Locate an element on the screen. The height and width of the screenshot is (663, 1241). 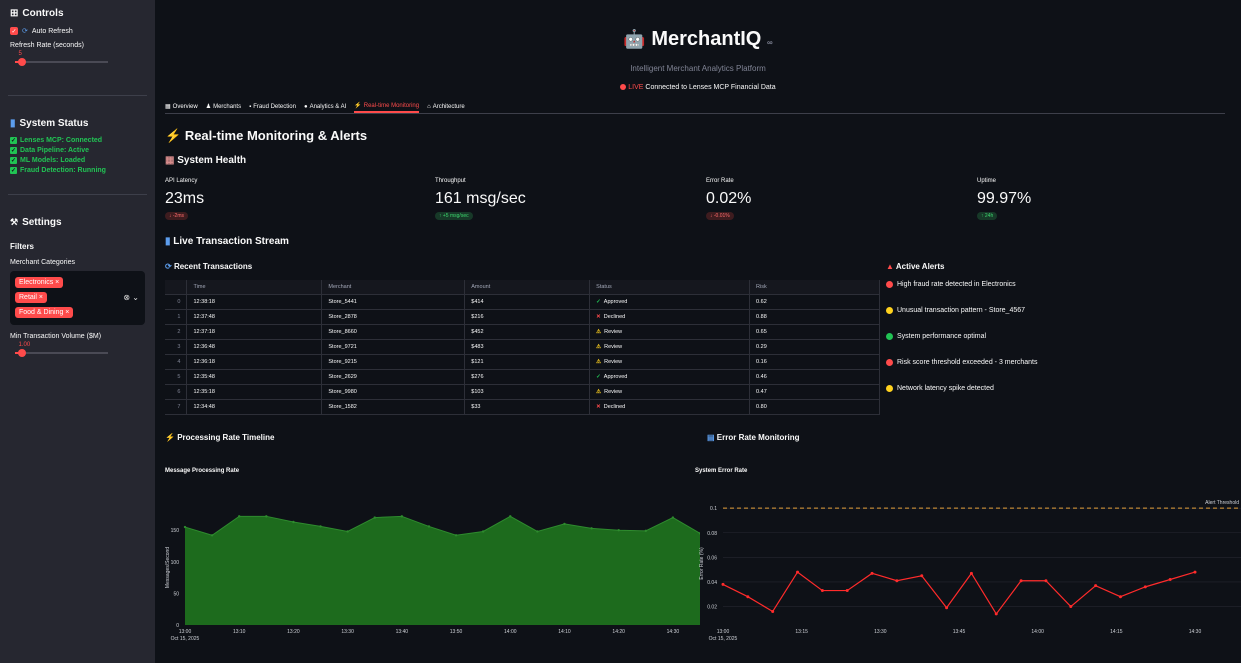
table-row: 3 12:36:48 Store_9721 $483 ⚠ Review 0.29 is located at coordinates (522, 347).